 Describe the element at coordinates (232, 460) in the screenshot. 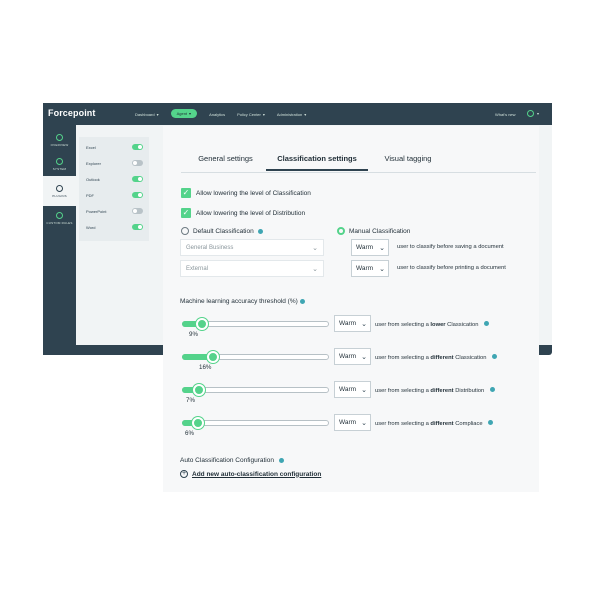

I see `auto-classification-title: Auto Classification Configuration` at that location.